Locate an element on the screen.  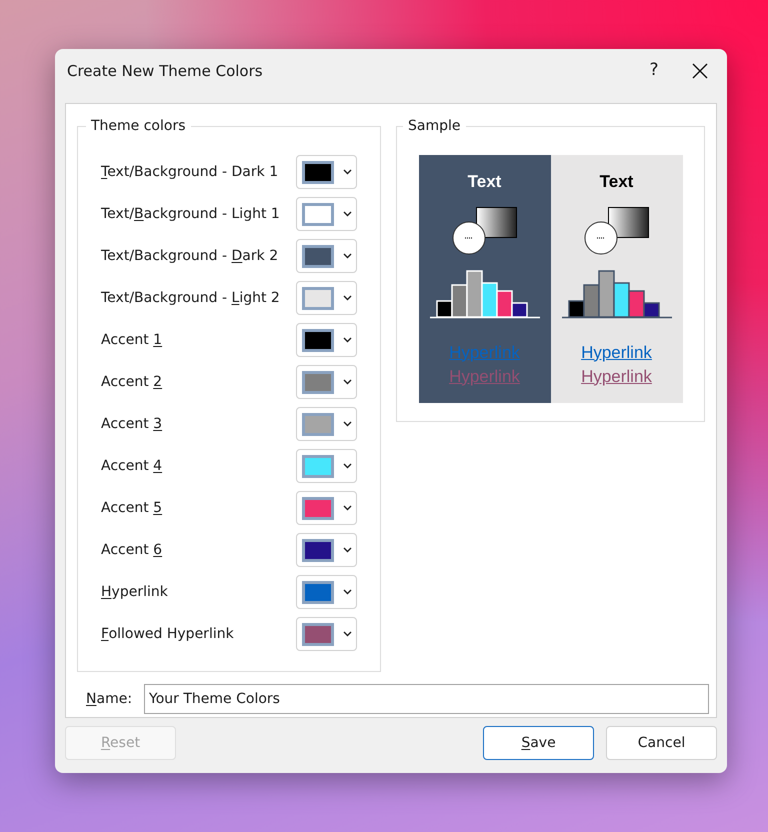
color-label: Hyperlink is located at coordinates (134, 592).